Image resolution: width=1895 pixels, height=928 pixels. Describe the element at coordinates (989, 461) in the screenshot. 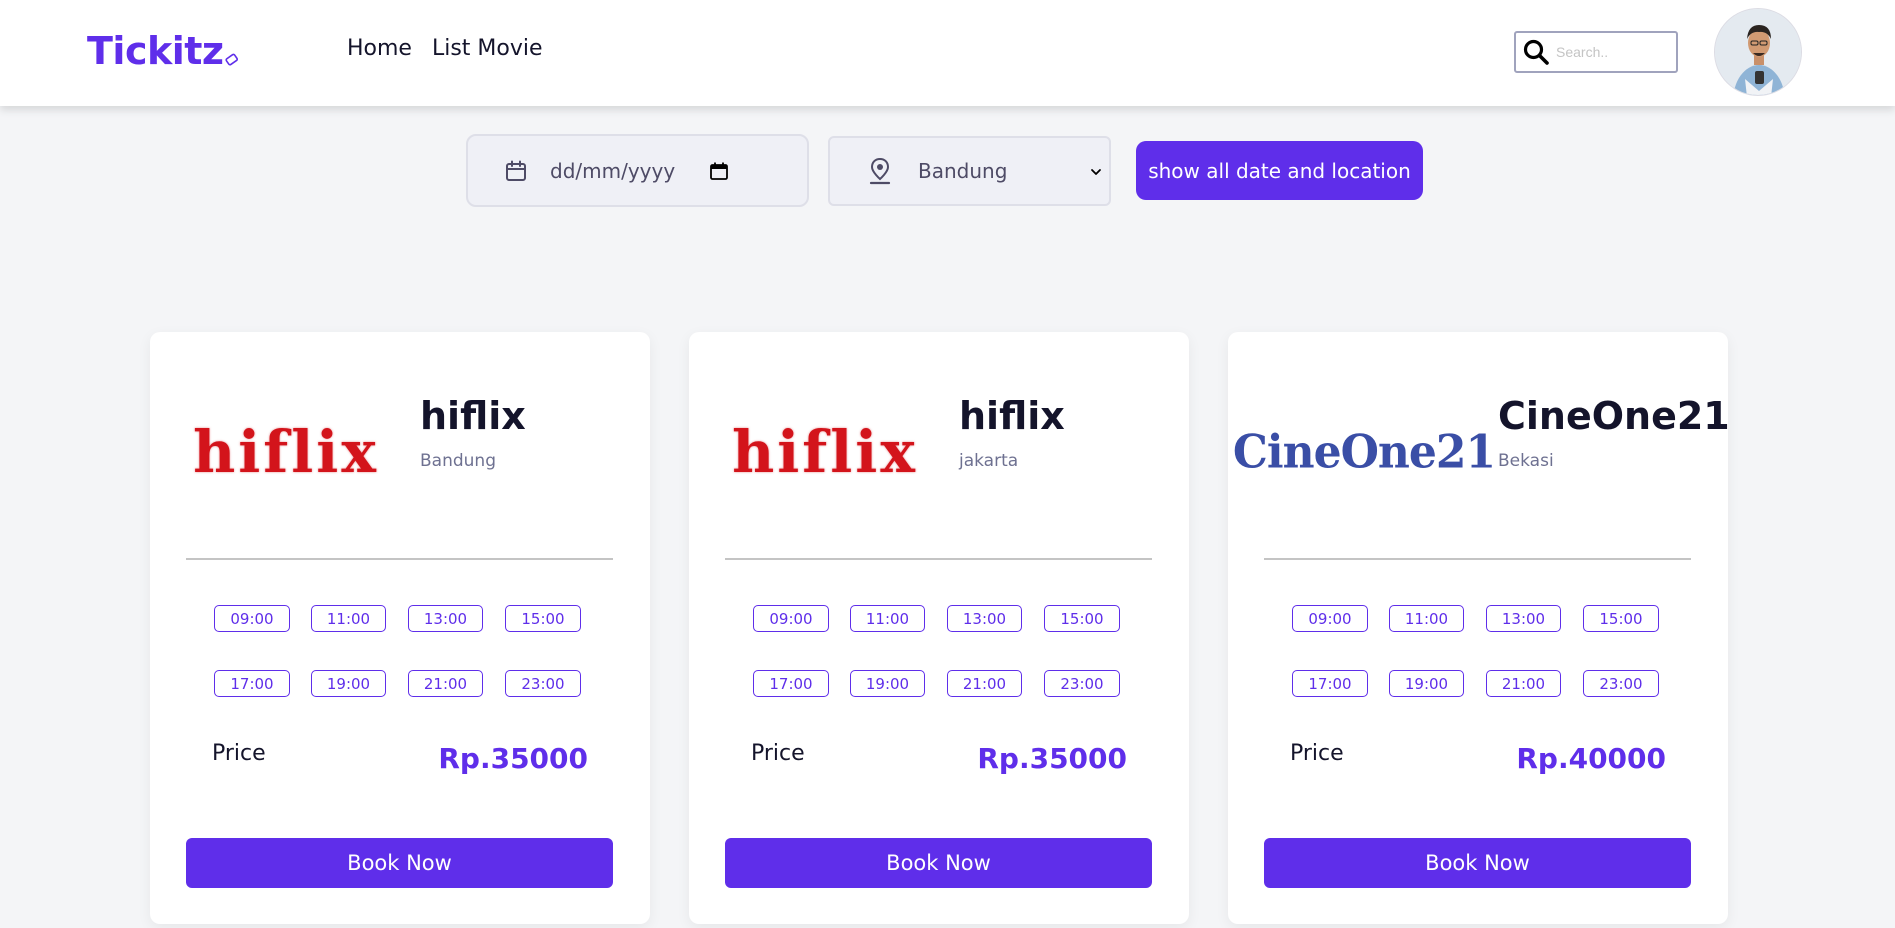

I see `cinema-location: jakarta` at that location.